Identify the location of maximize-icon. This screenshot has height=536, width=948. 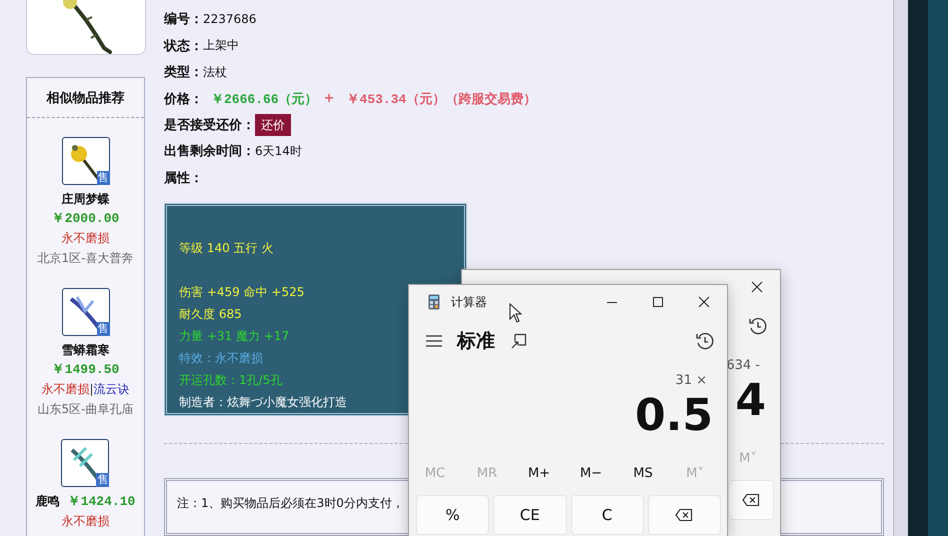
(658, 302).